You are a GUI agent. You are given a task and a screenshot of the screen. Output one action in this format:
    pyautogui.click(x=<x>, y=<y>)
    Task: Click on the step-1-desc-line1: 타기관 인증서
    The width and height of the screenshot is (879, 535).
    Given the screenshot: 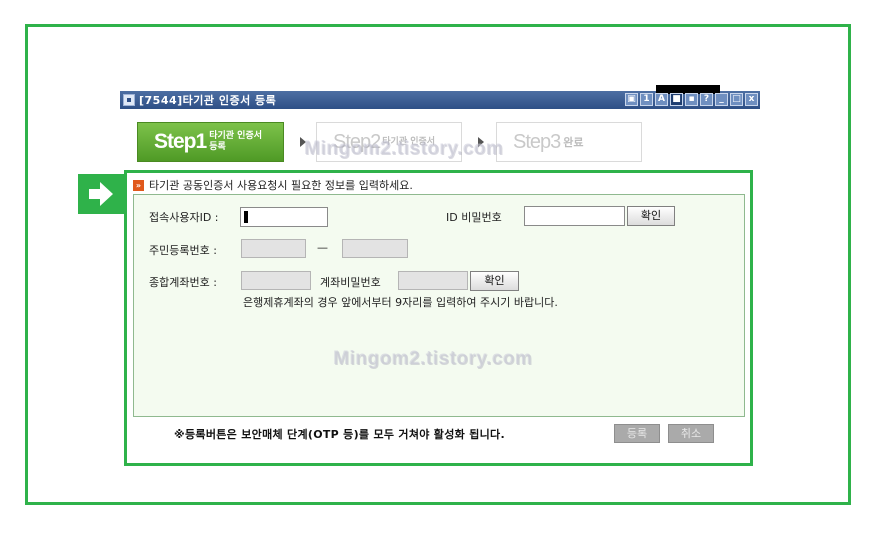 What is the action you would take?
    pyautogui.click(x=236, y=136)
    